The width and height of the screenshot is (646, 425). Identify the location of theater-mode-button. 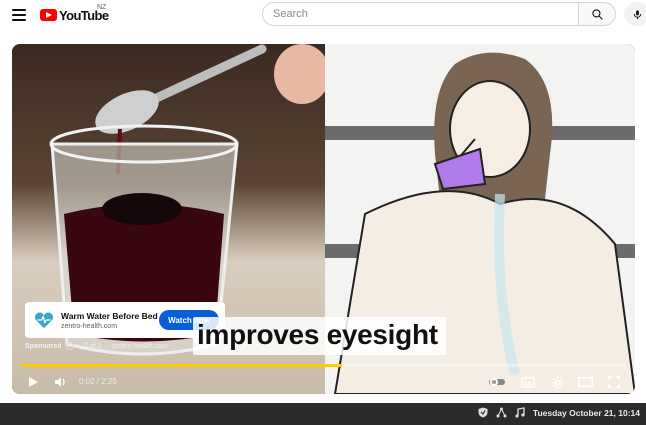
(585, 382).